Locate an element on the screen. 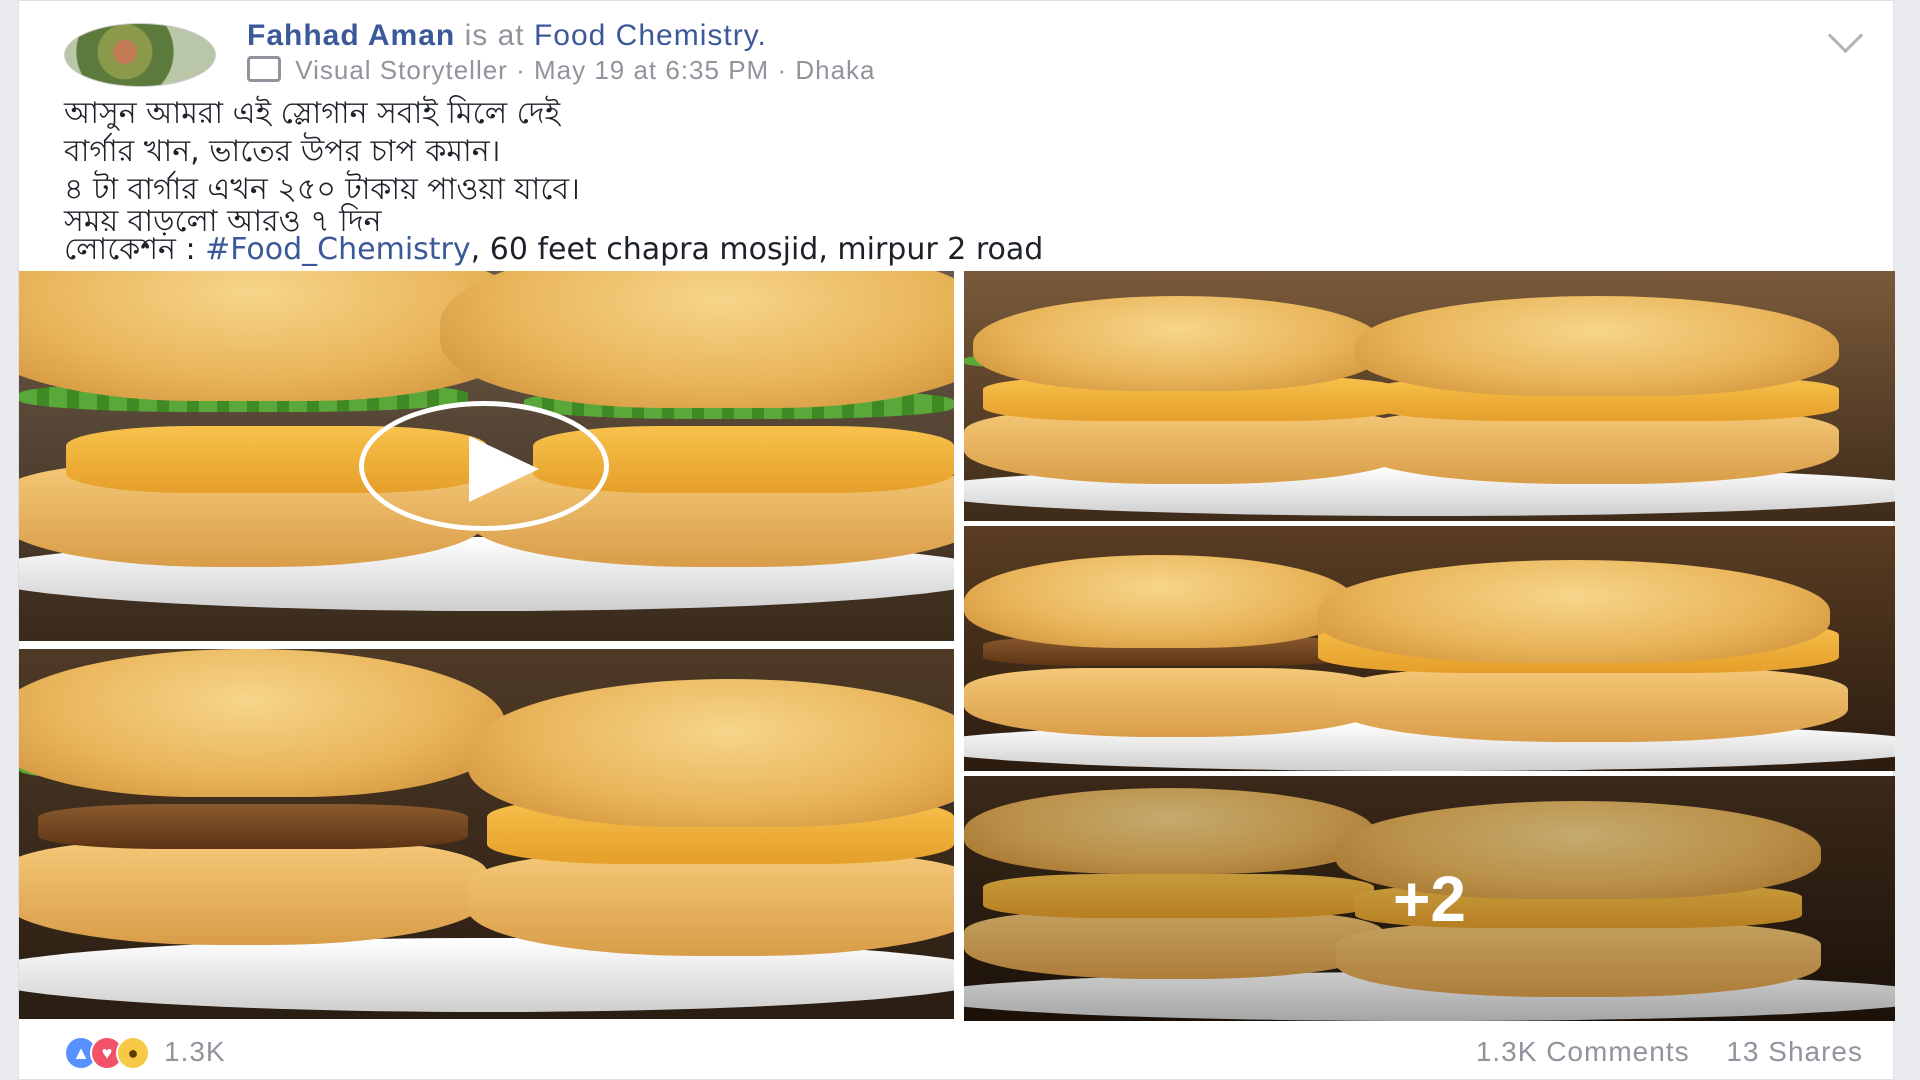 This screenshot has height=1080, width=1920. more-photos-overlay: +2 is located at coordinates (1429, 898).